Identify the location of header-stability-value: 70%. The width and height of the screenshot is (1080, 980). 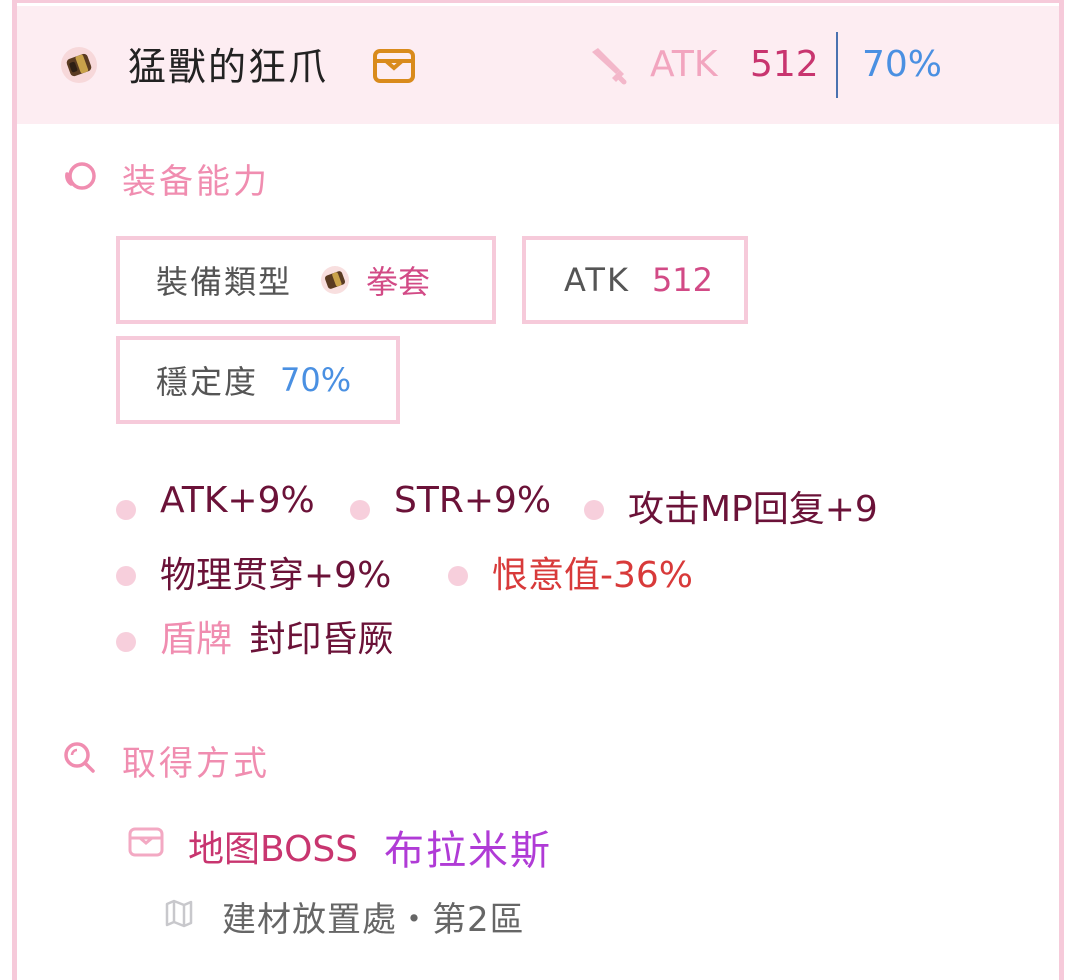
(902, 64).